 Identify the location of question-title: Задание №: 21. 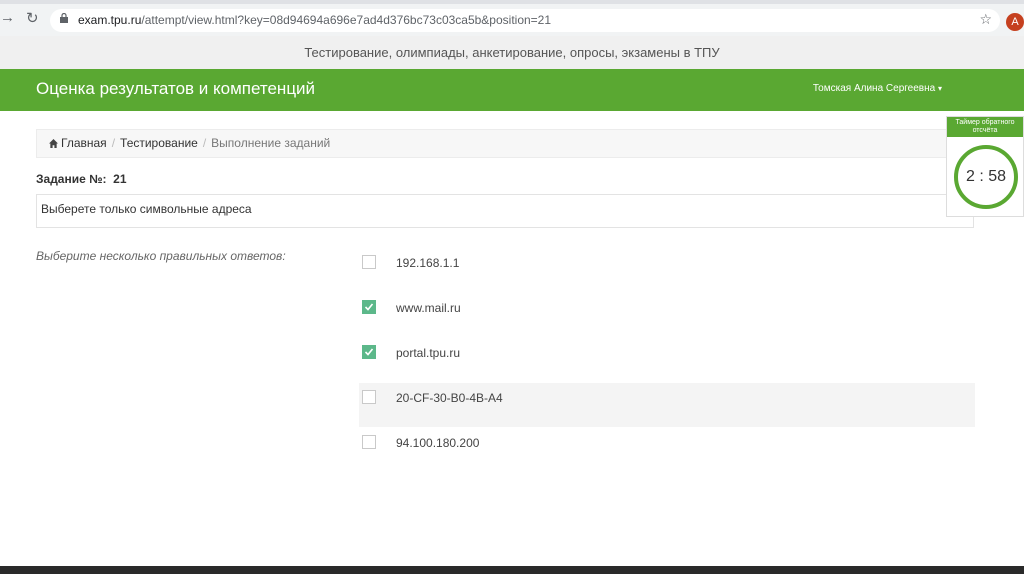
(81, 179).